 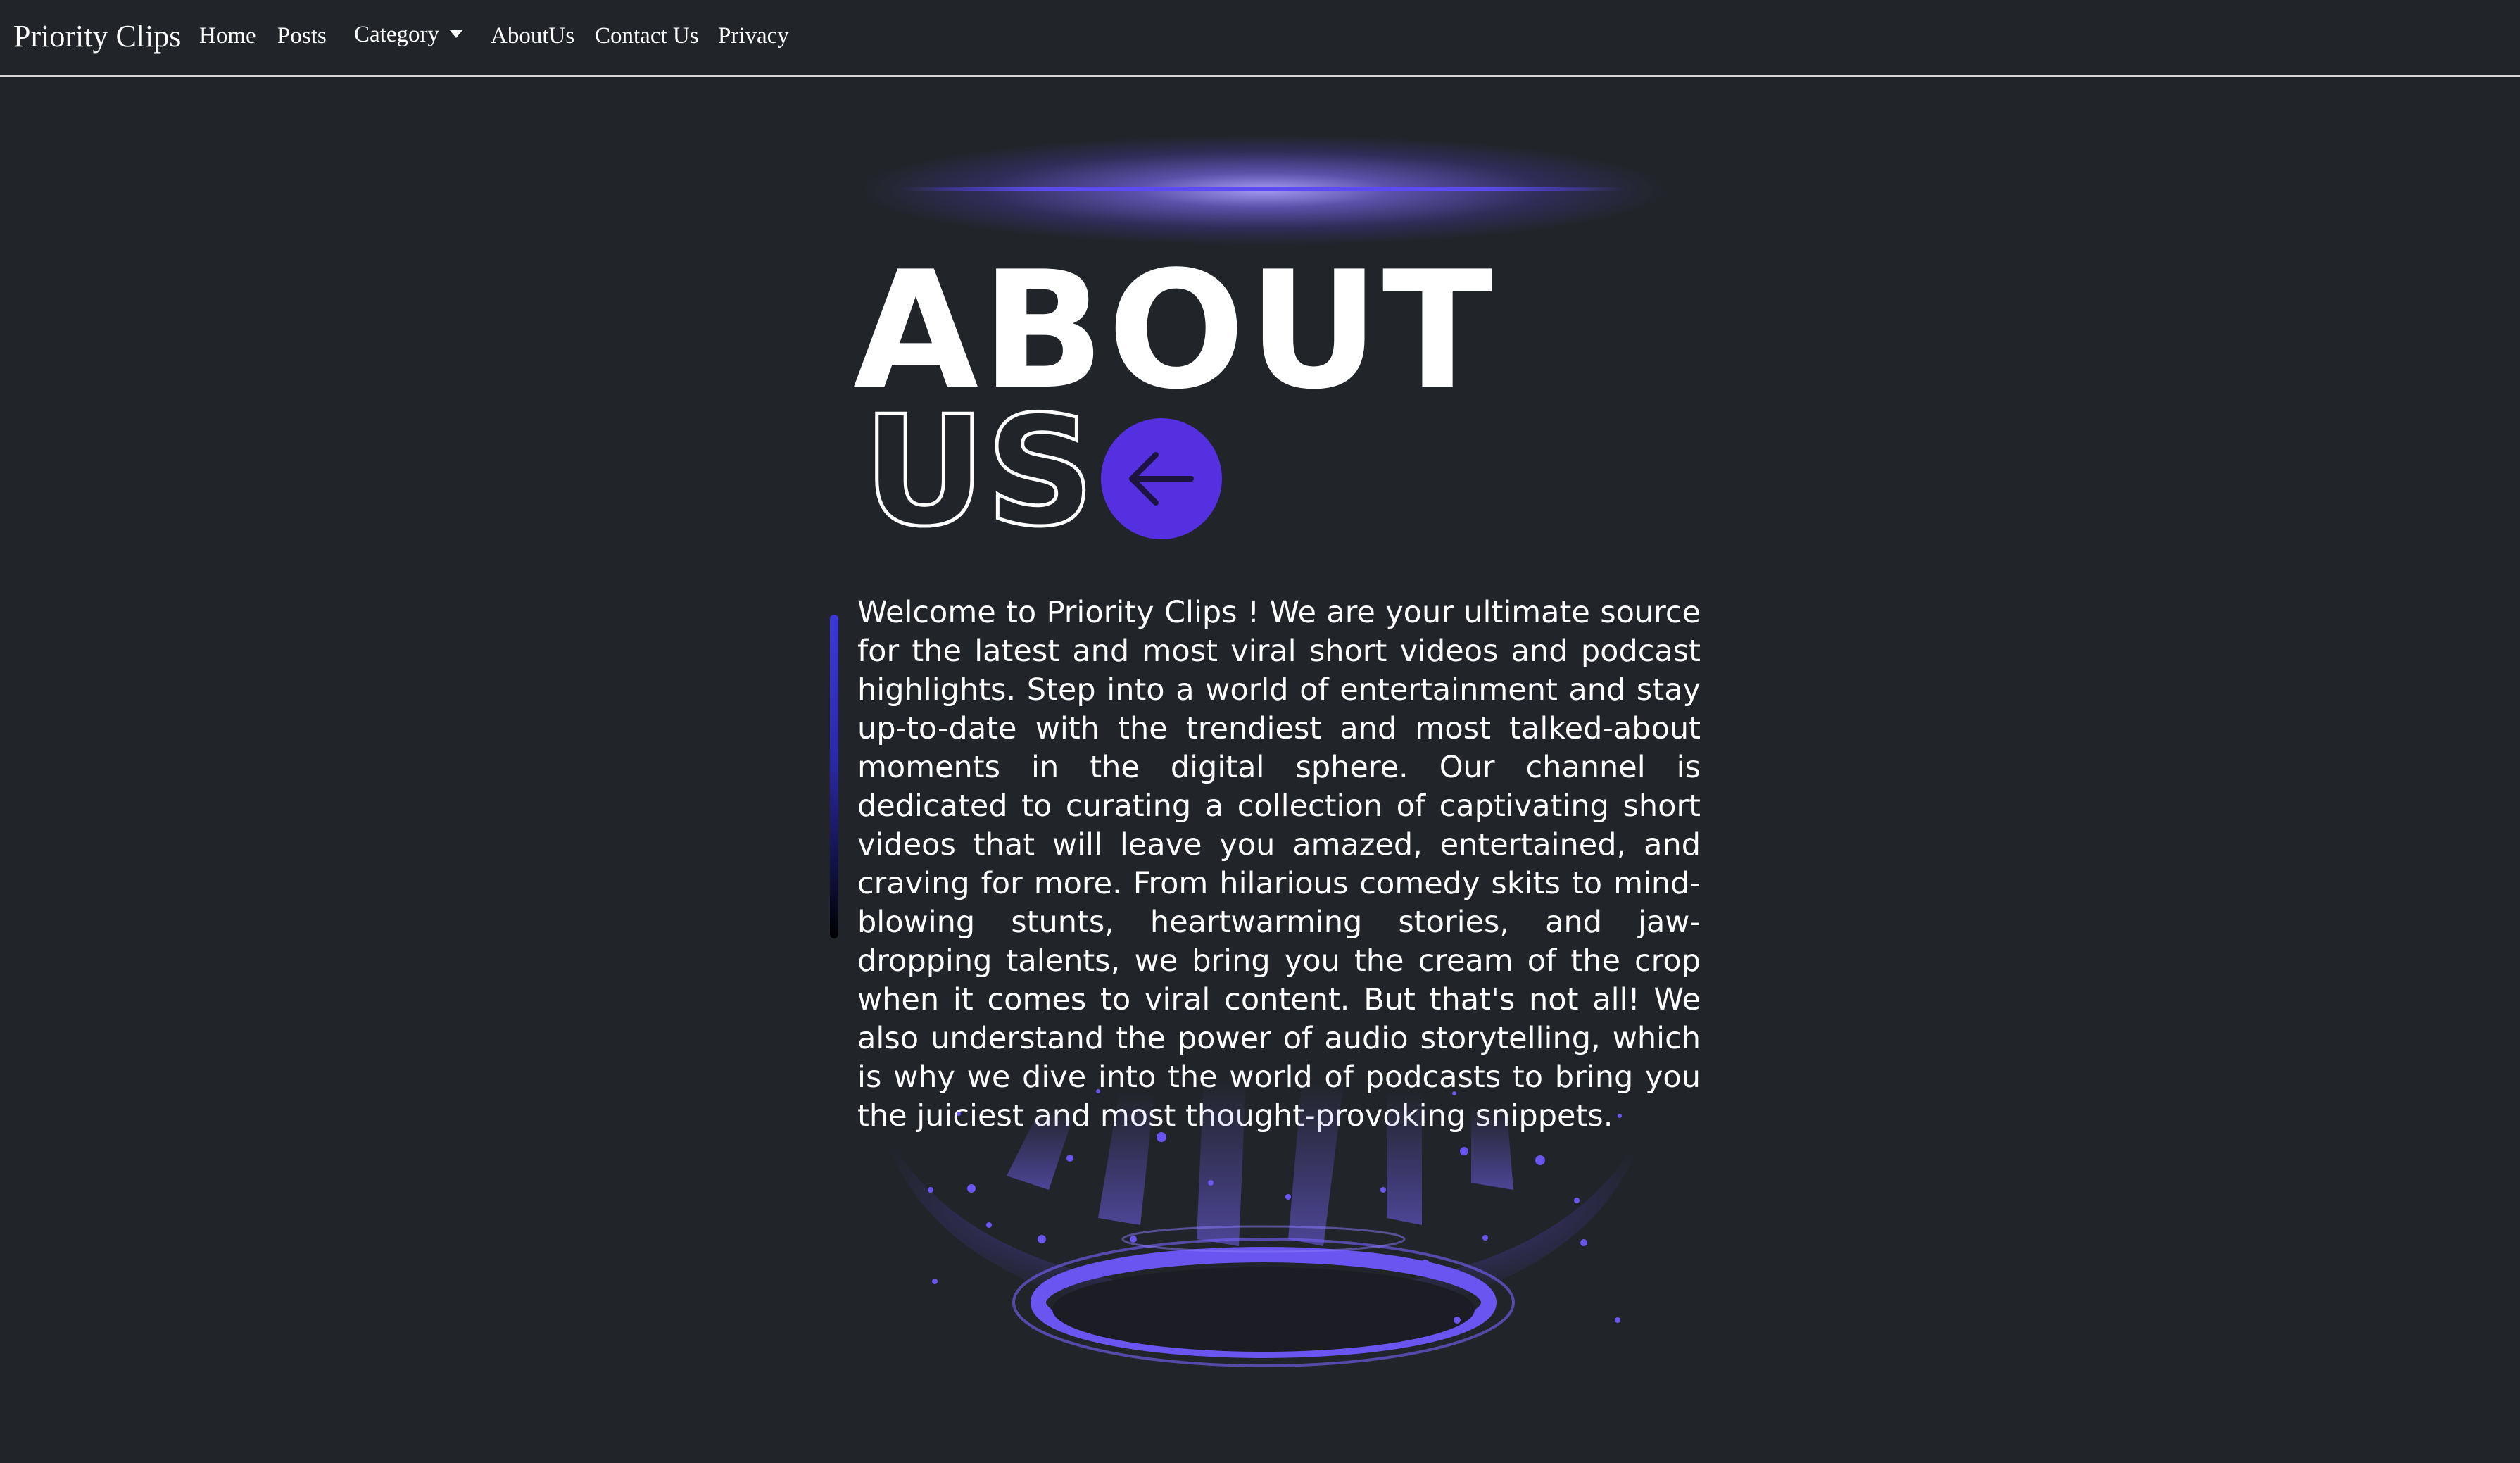 I want to click on nav-dropdown-category: Category, so click(x=396, y=35).